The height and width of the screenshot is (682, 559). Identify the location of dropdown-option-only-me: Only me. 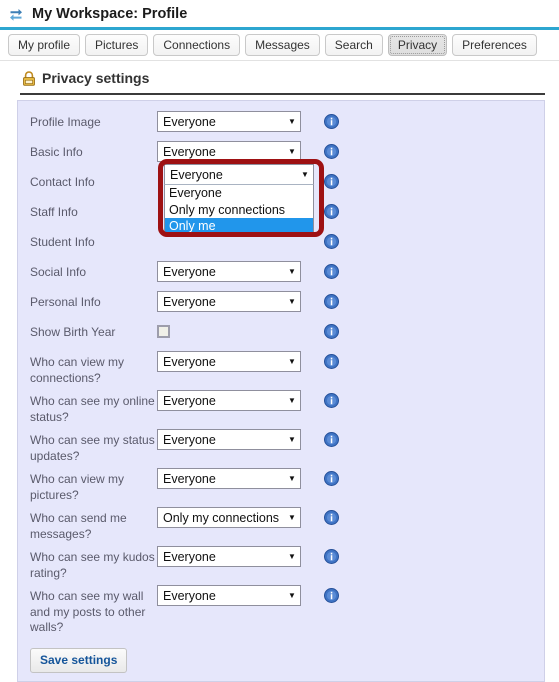
(239, 226).